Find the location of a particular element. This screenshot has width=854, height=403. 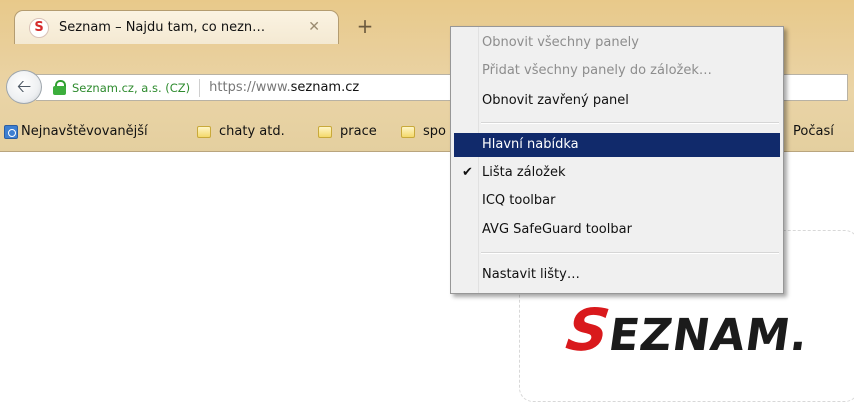

menu-item-label: Lišta záložek is located at coordinates (524, 172).